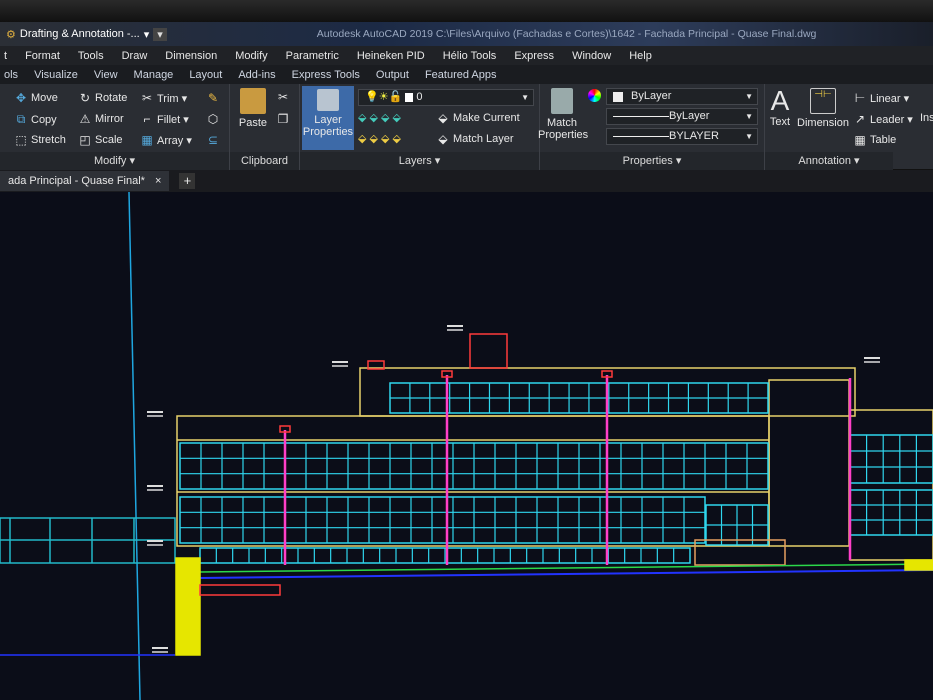 Image resolution: width=933 pixels, height=700 pixels. Describe the element at coordinates (392, 75) in the screenshot. I see `ribbon-tab: Output` at that location.